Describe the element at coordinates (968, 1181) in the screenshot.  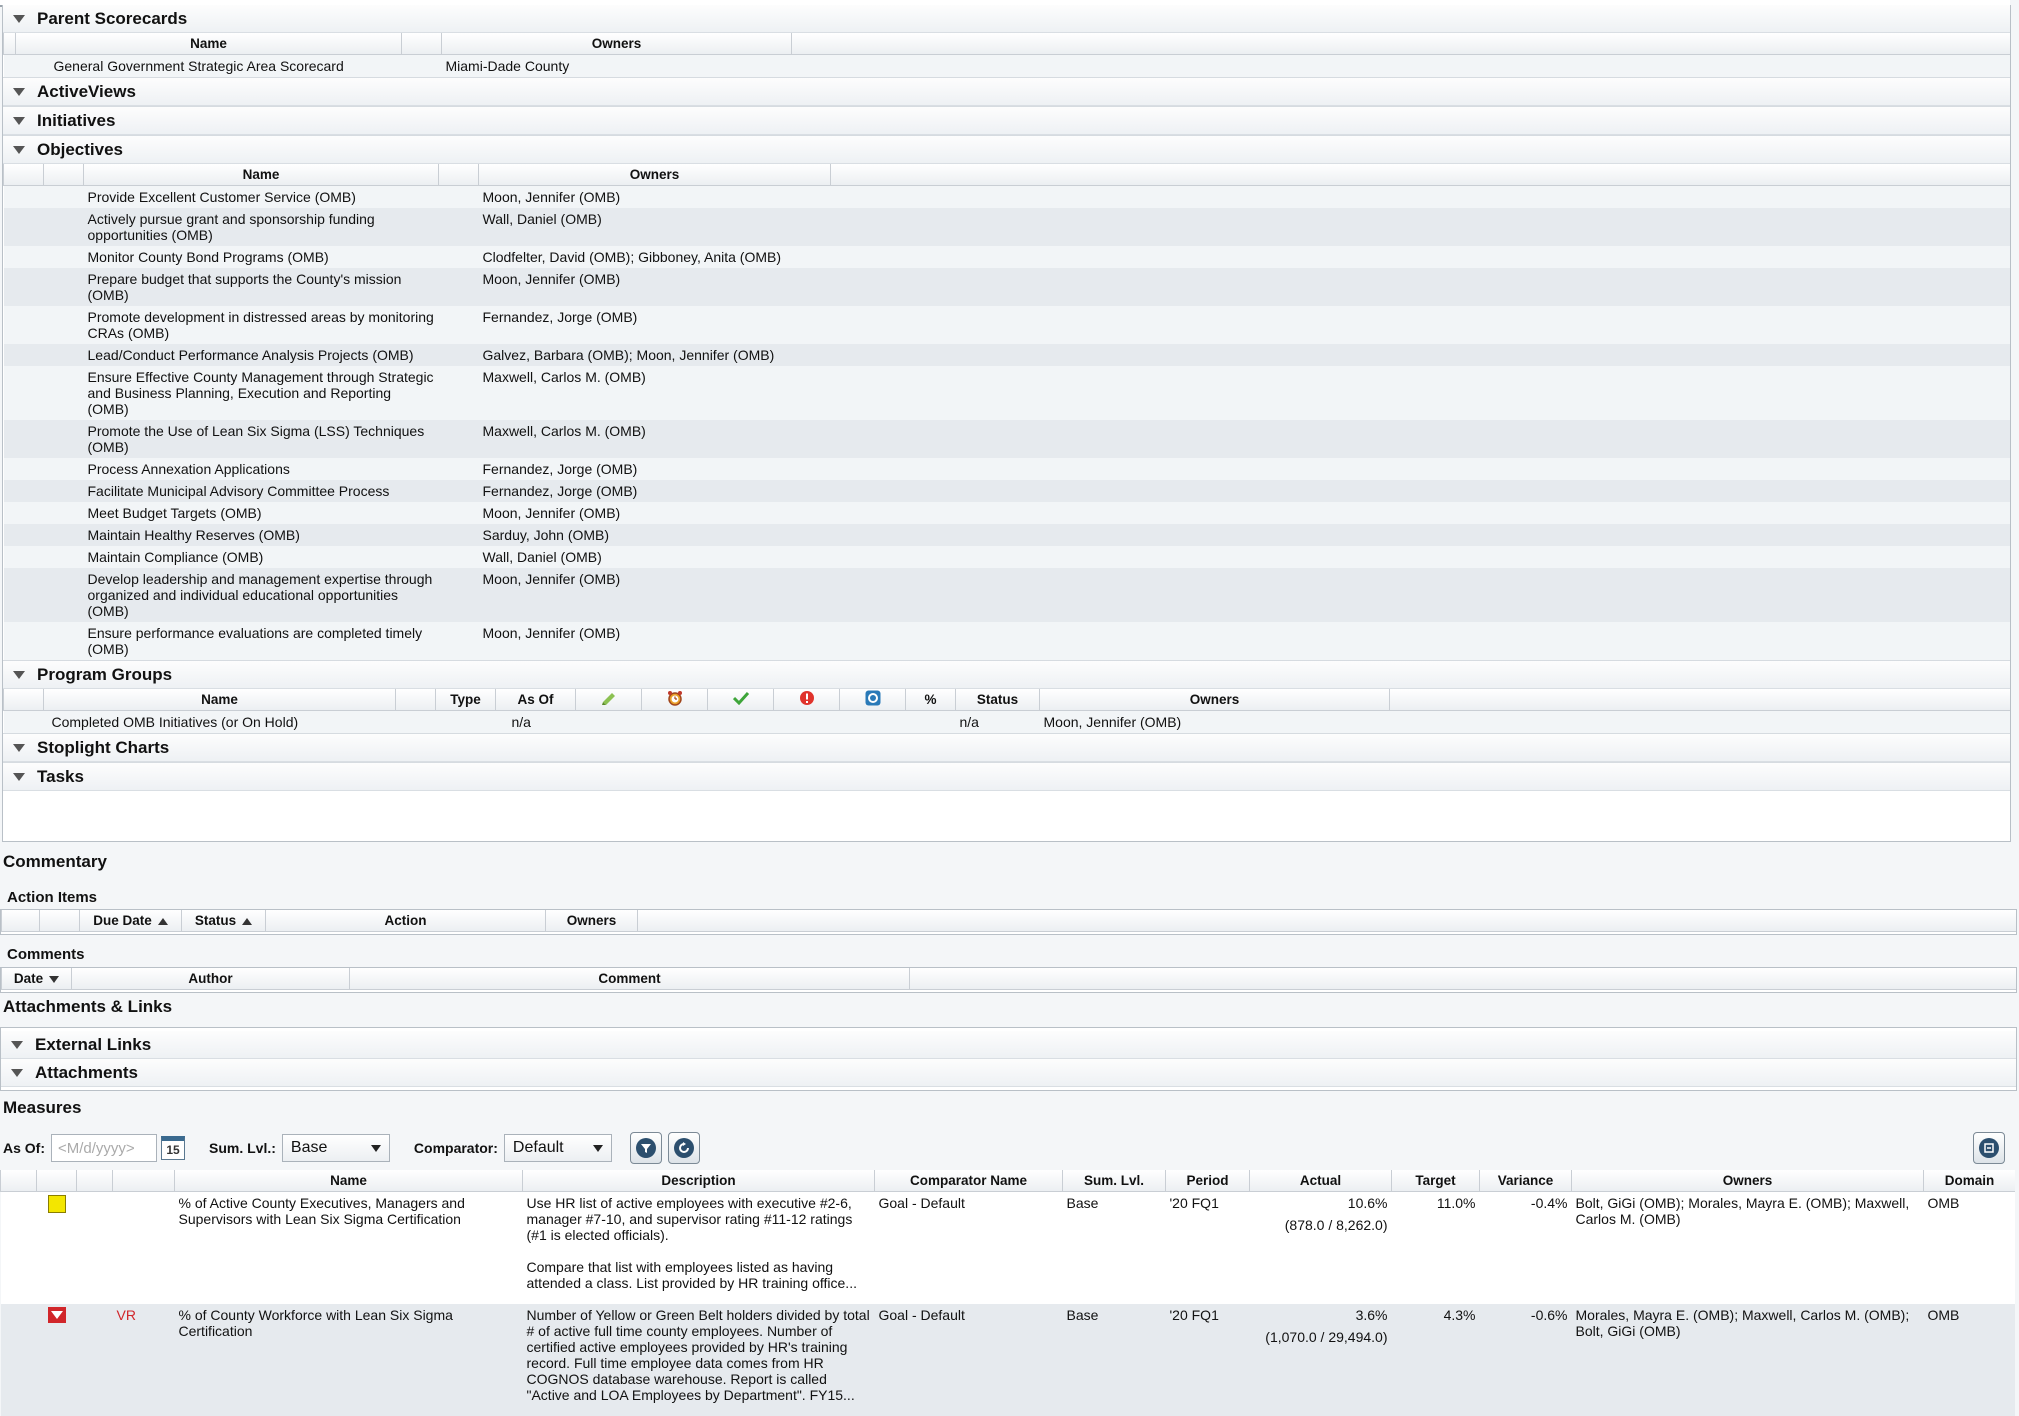
I see `column-header-comparator-name: Comparator Name` at that location.